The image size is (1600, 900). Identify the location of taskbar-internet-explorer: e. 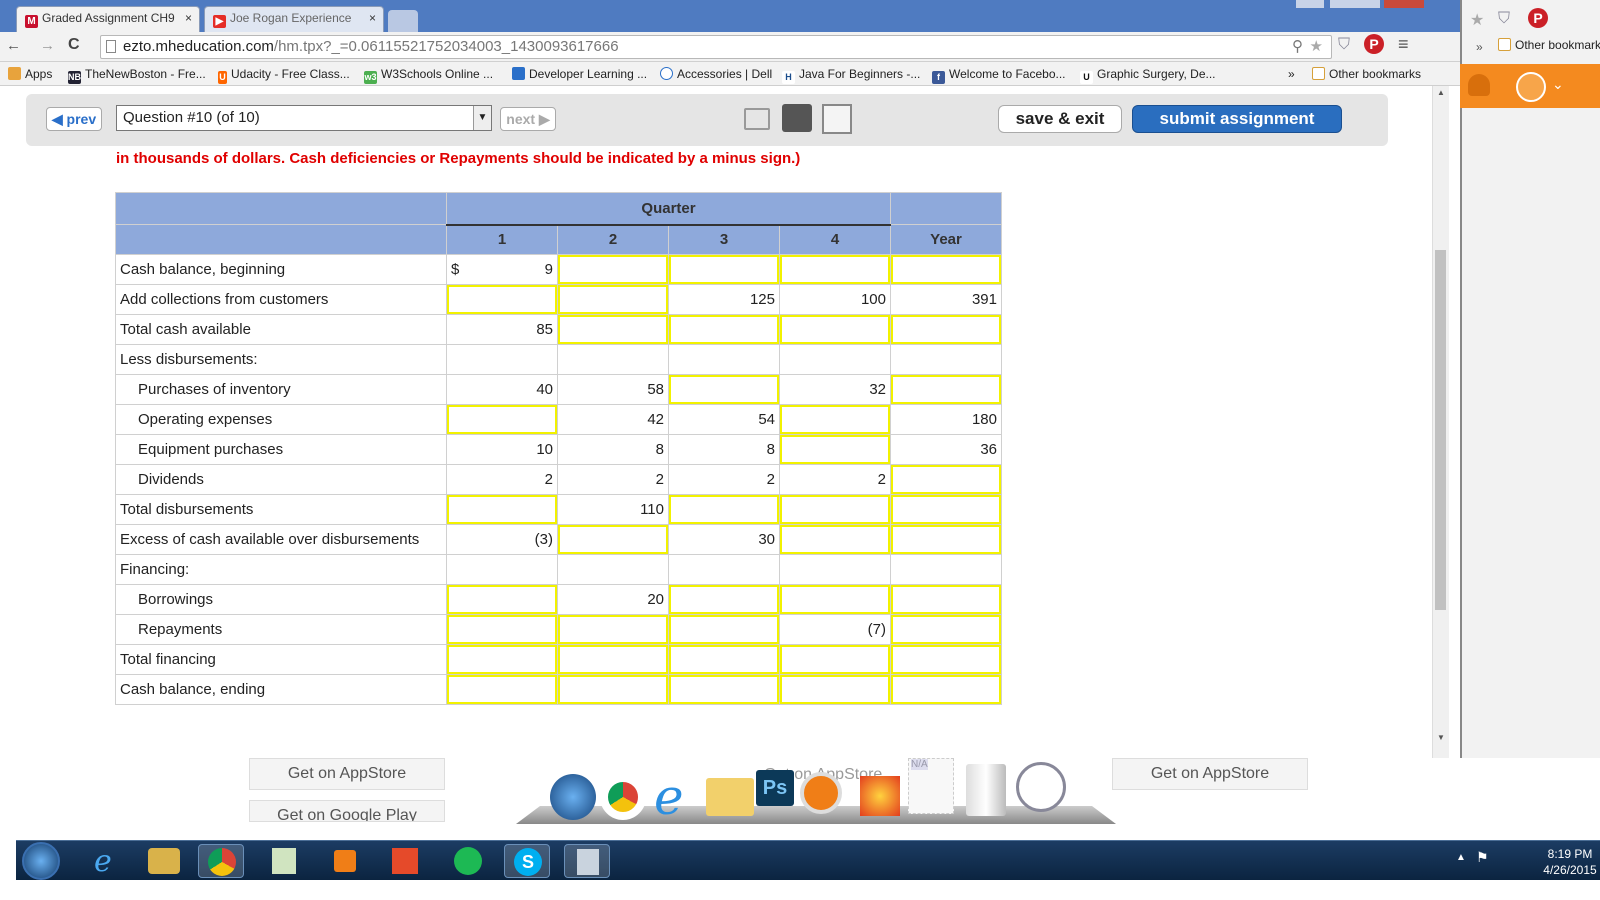
(105, 861).